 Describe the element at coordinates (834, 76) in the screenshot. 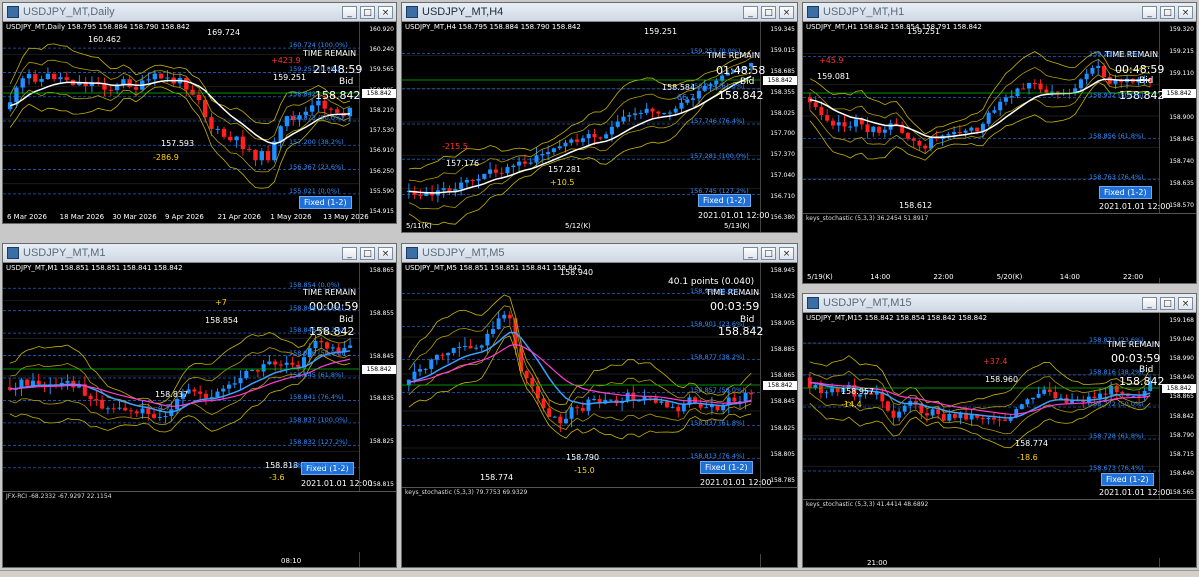

I see `price-label: 159.081` at that location.